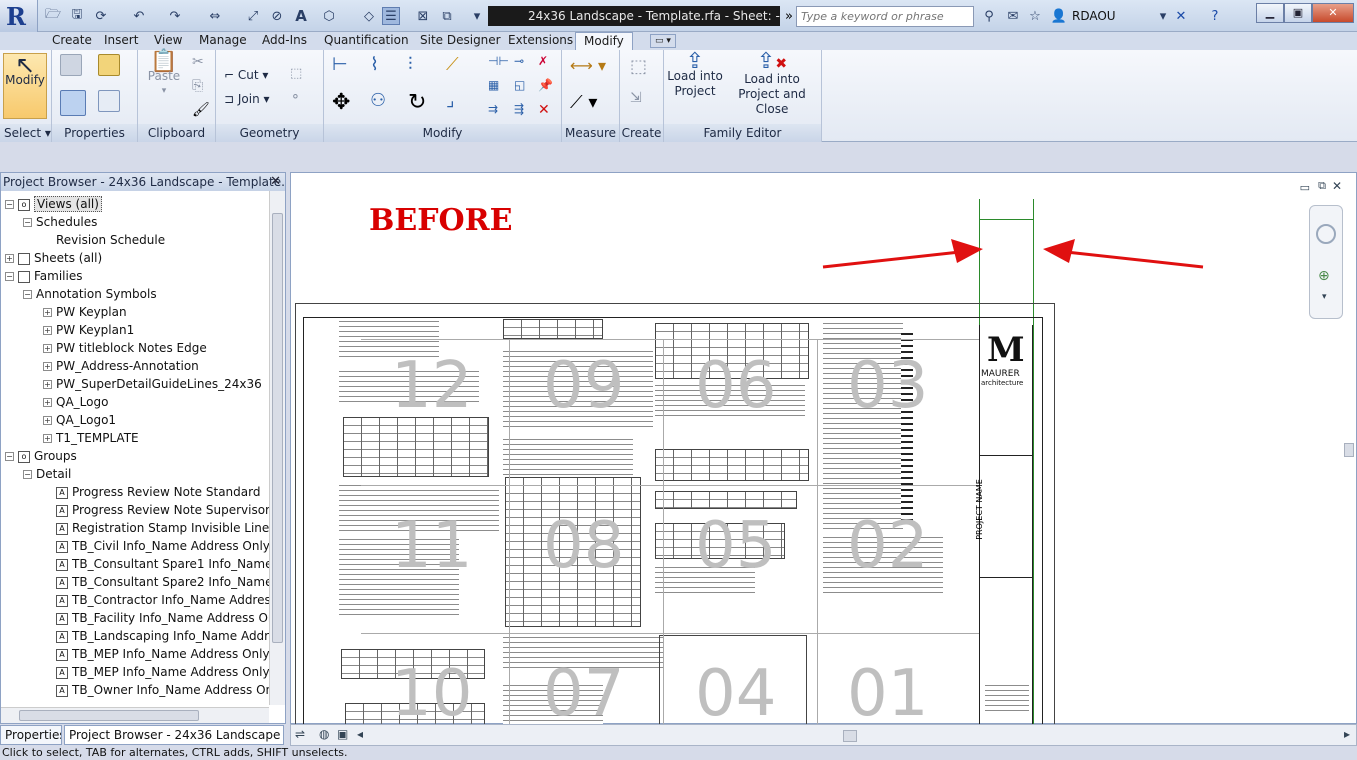 Image resolution: width=1357 pixels, height=760 pixels. What do you see at coordinates (384, 68) in the screenshot?
I see `offset-icon: ⌇` at bounding box center [384, 68].